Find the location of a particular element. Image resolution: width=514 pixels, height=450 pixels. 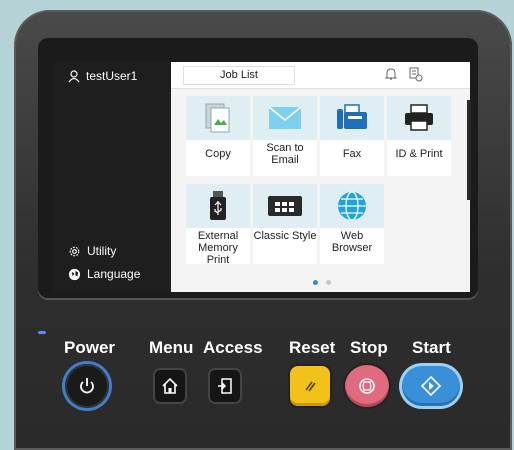

printer-icon is located at coordinates (419, 117).